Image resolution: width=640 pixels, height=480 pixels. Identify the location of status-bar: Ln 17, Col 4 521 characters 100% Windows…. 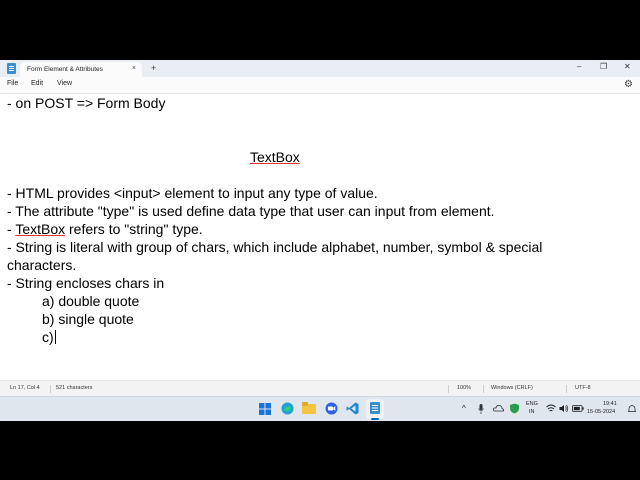
(320, 388).